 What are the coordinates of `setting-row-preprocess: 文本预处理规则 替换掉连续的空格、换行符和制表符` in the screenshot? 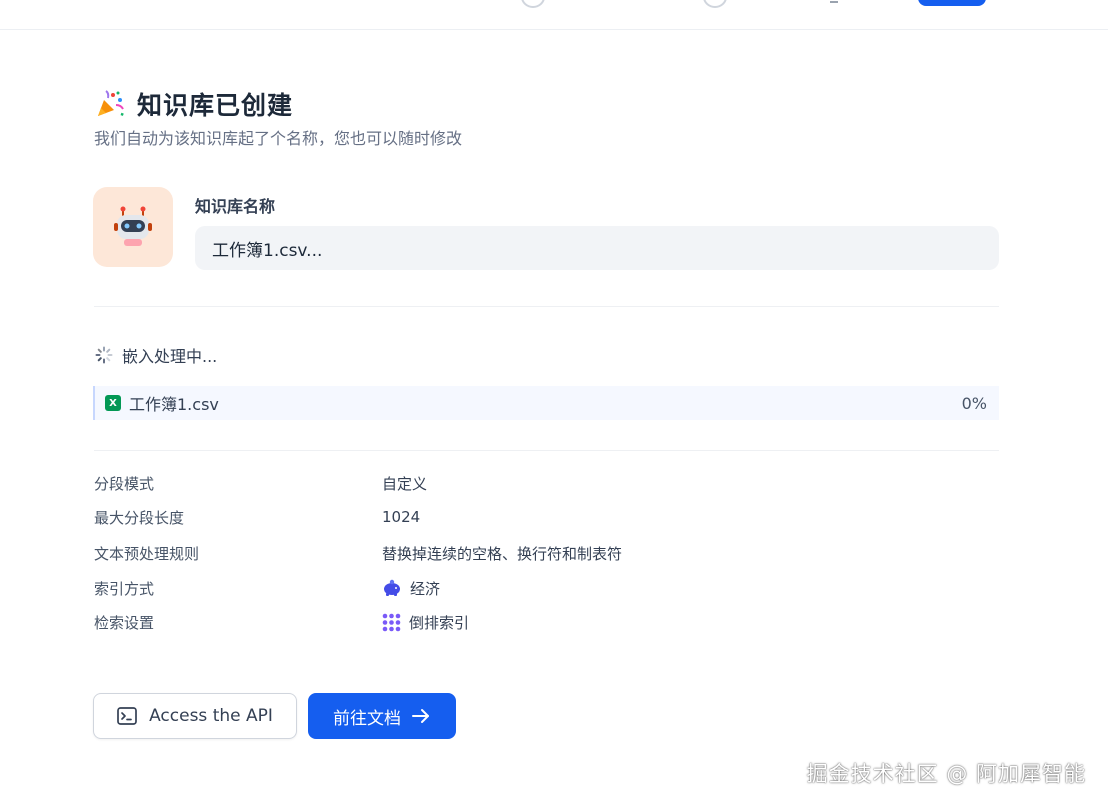 It's located at (358, 553).